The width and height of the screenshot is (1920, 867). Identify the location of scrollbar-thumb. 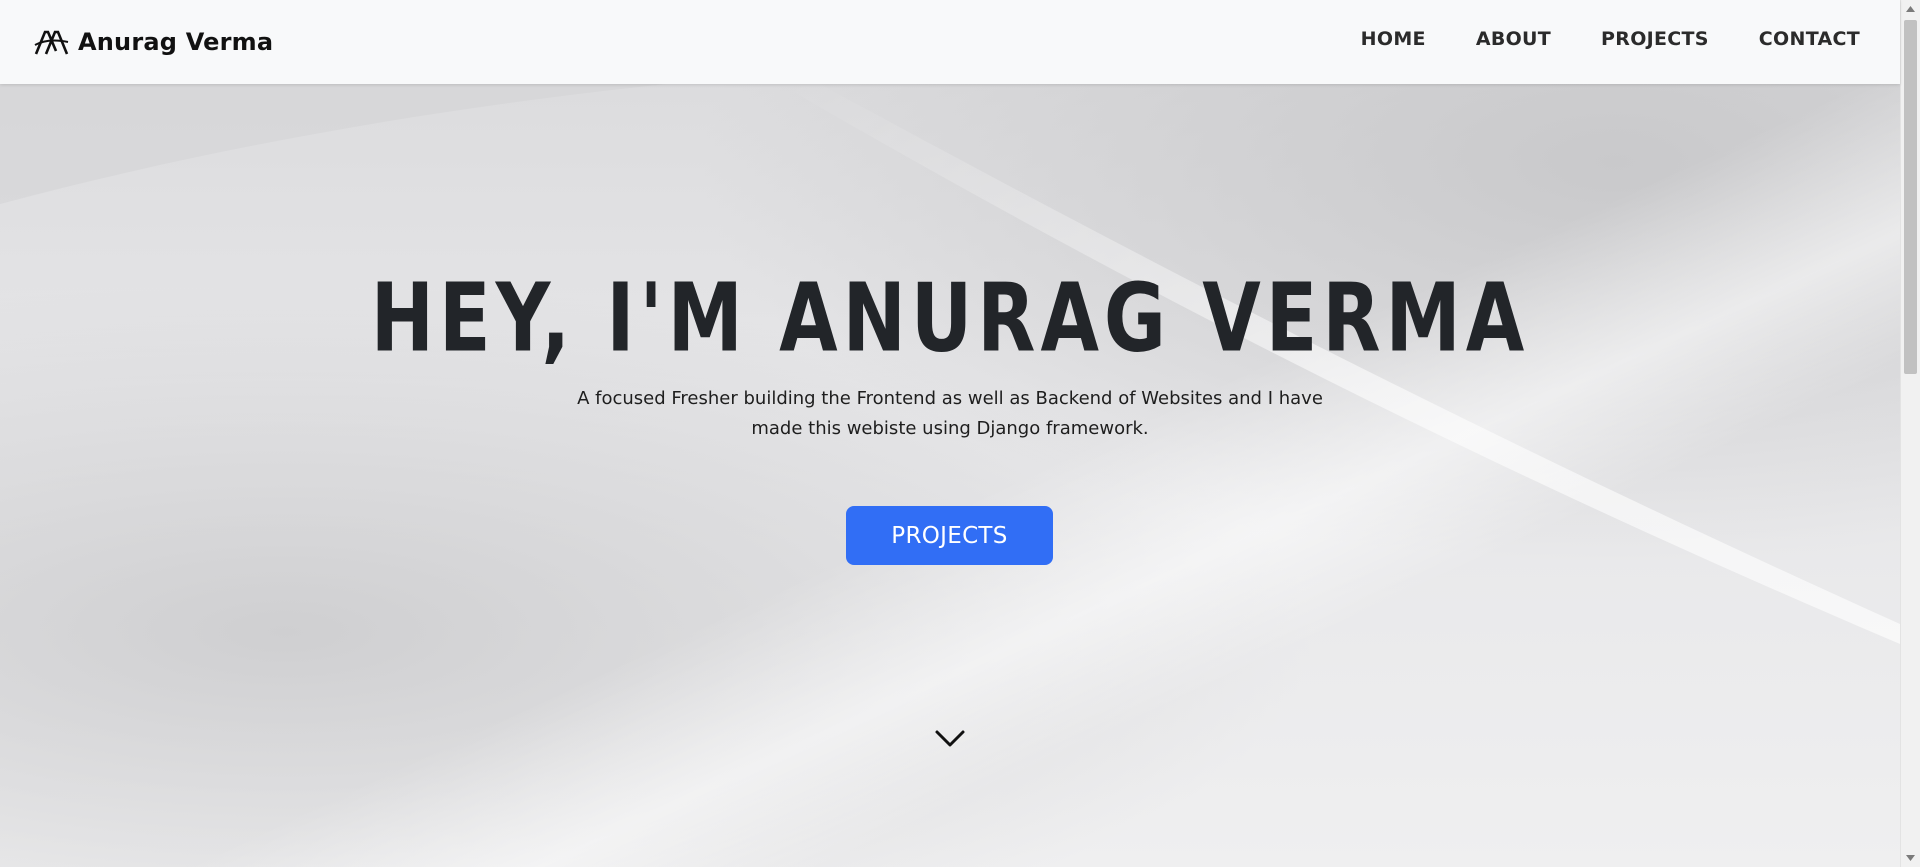
(1910, 197).